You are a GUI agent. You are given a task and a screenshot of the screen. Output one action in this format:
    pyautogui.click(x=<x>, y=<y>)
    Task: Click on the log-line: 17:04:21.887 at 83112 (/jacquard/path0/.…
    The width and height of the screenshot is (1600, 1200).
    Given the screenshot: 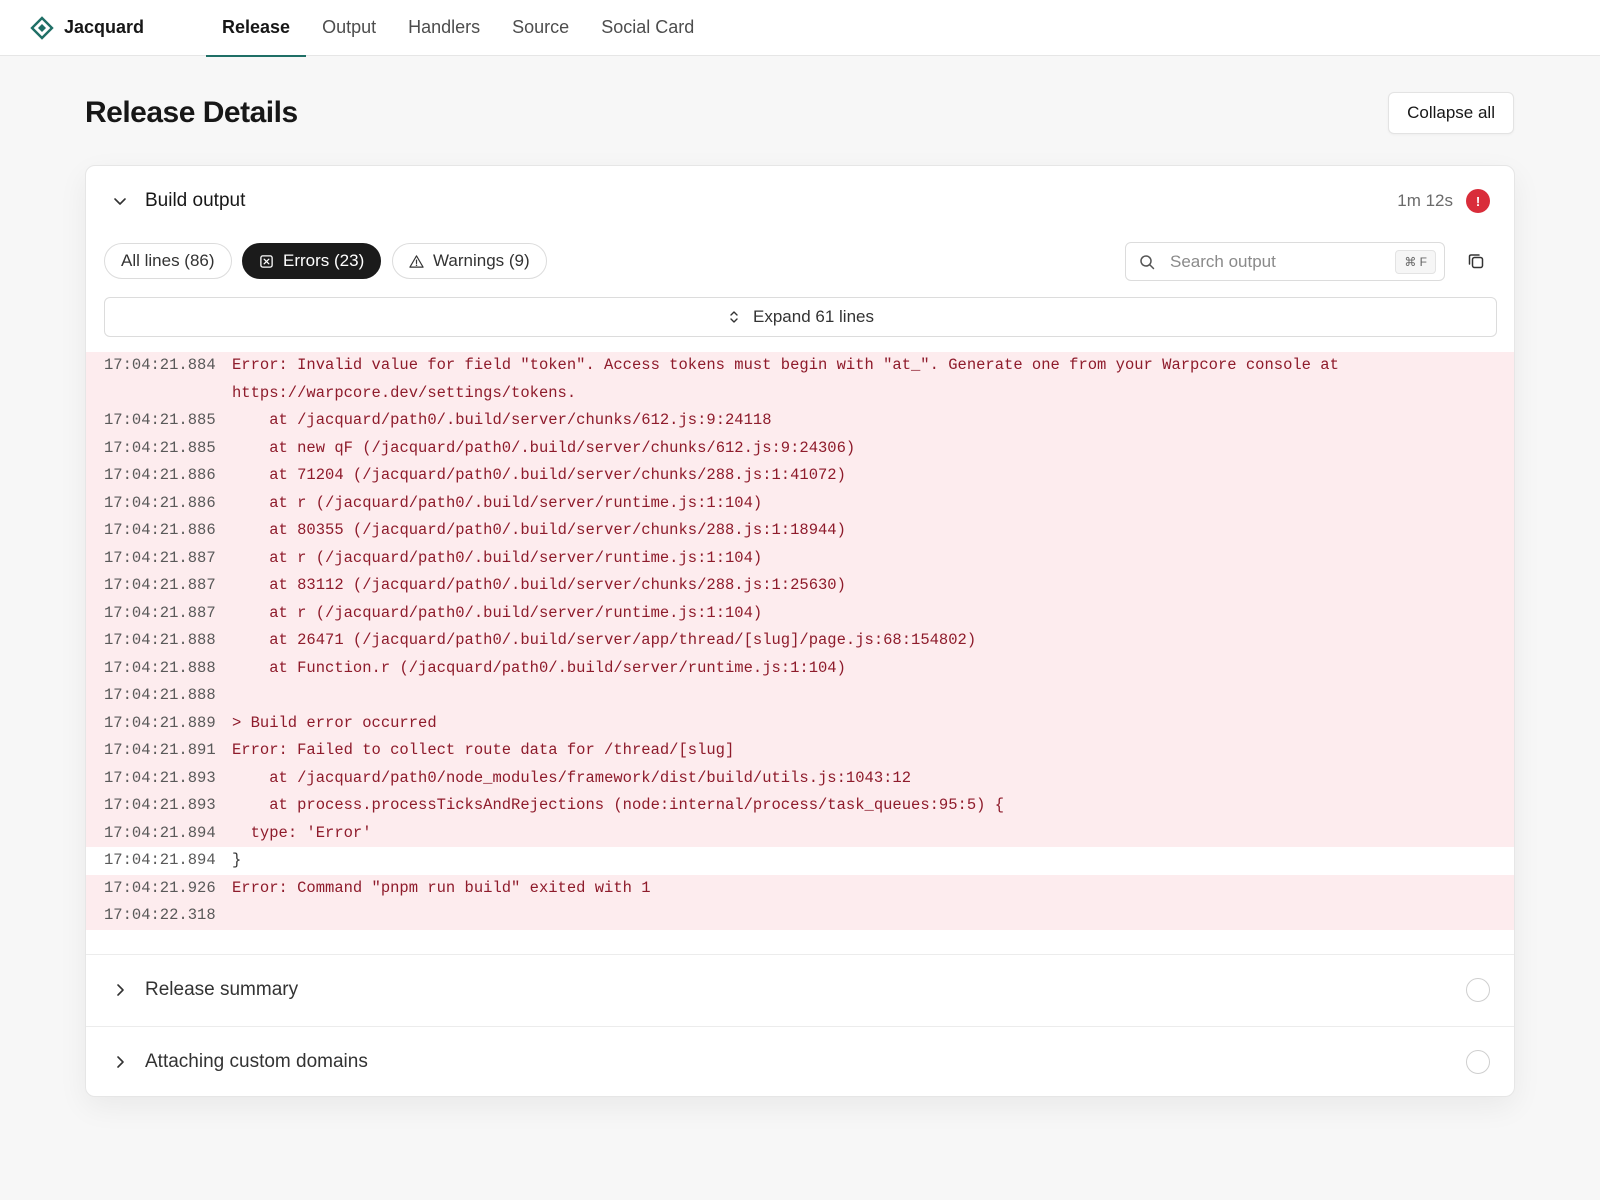 What is the action you would take?
    pyautogui.click(x=800, y=586)
    